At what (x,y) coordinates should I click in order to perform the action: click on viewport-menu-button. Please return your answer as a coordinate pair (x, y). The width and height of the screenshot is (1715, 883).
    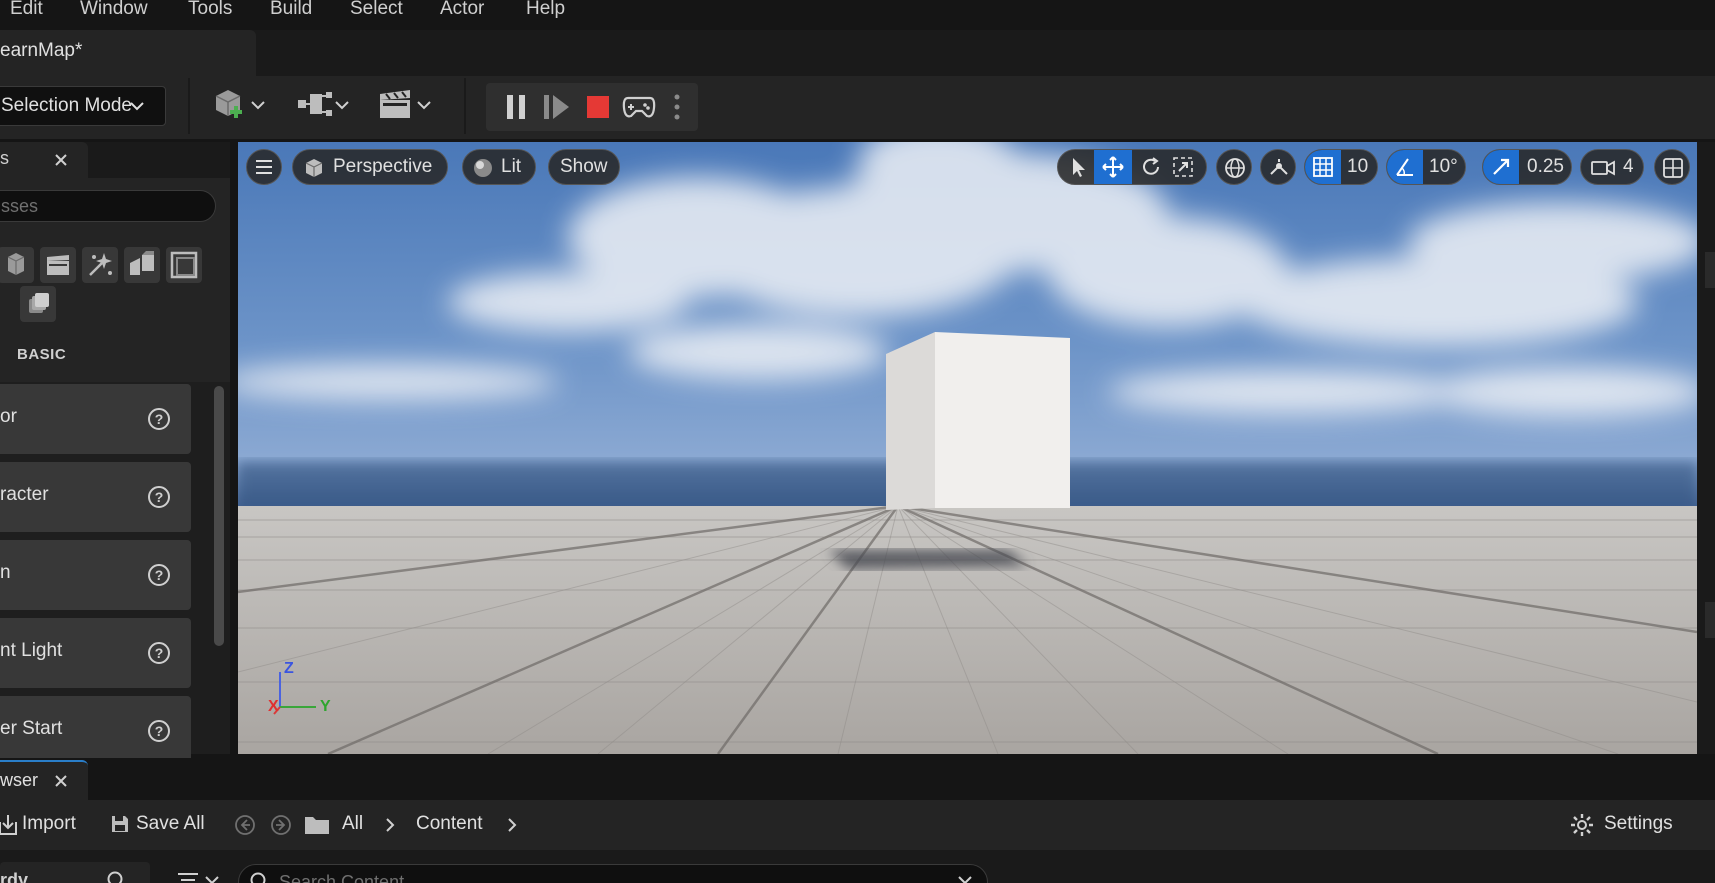
    Looking at the image, I should click on (264, 167).